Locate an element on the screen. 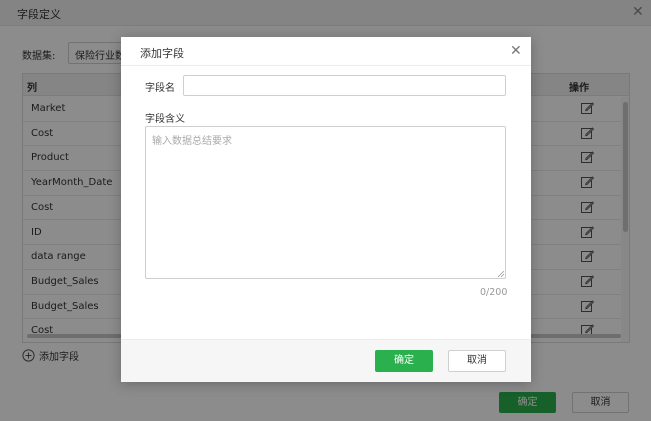 The height and width of the screenshot is (421, 651). close-icon: ✕ is located at coordinates (516, 51).